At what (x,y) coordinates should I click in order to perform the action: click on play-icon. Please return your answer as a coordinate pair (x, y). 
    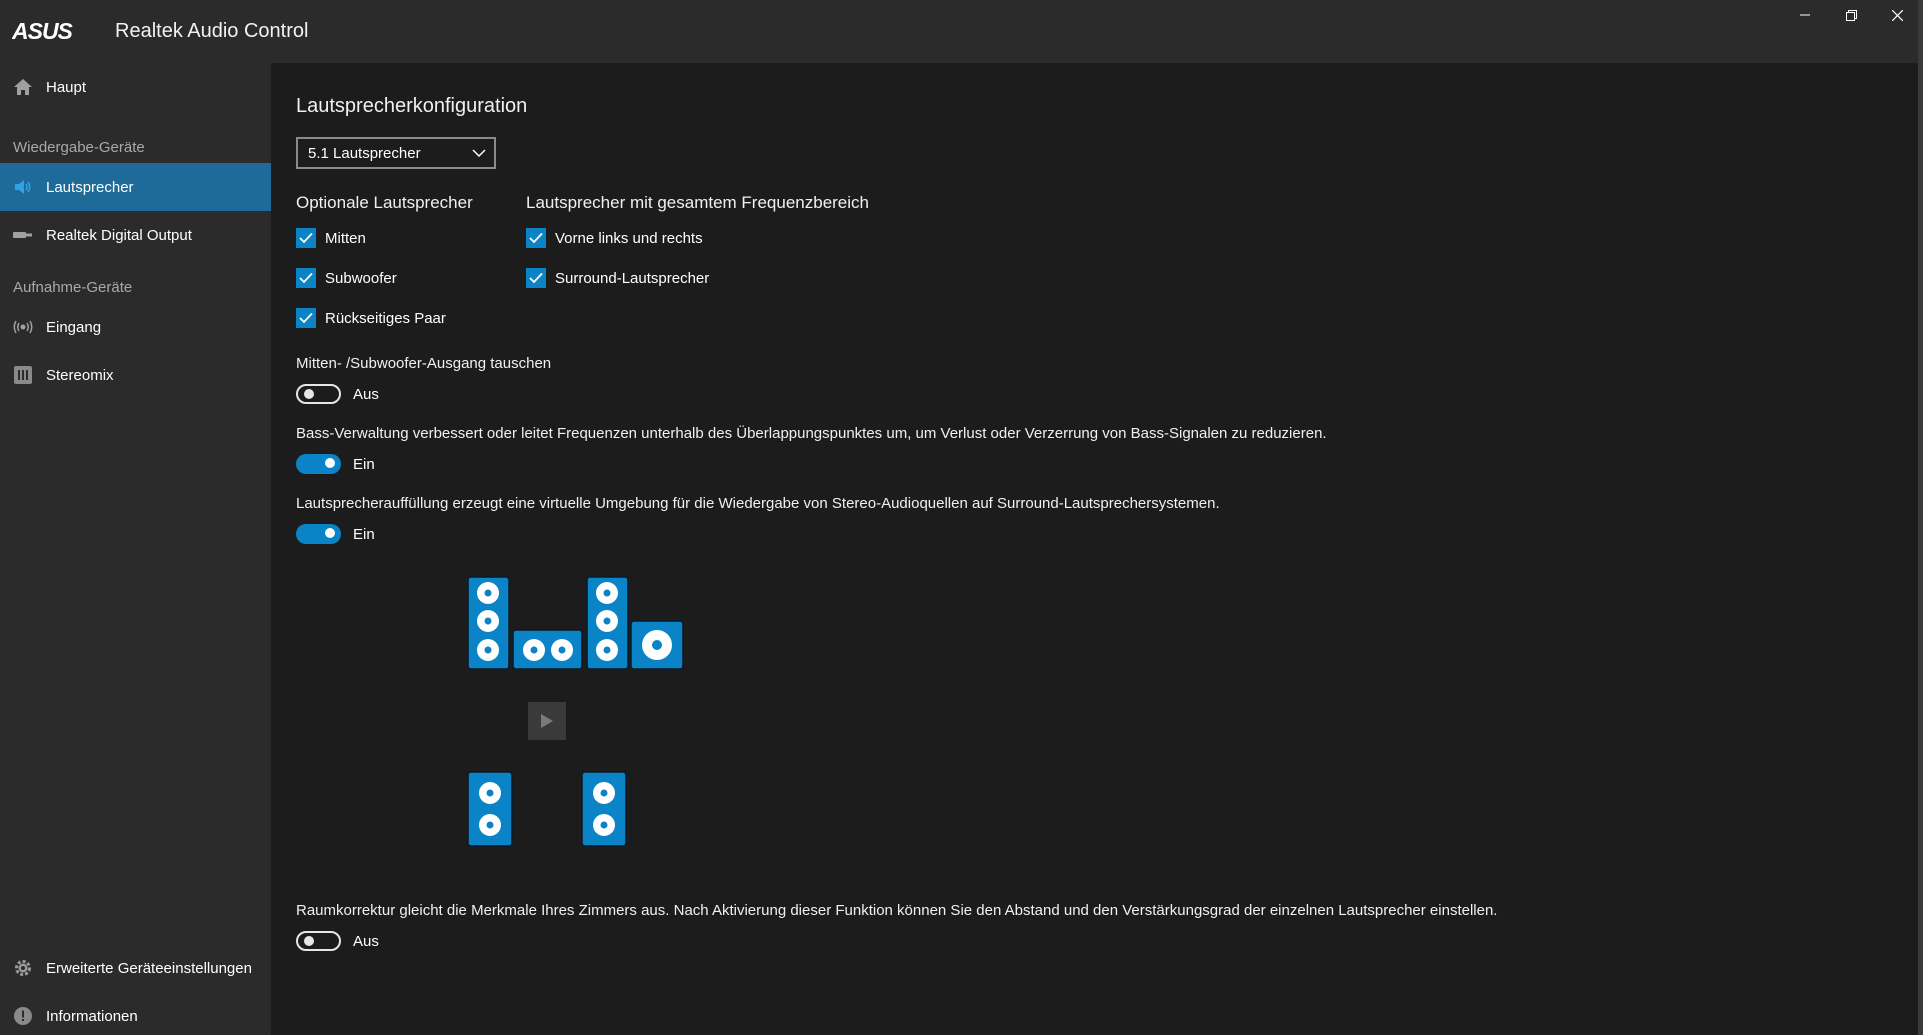
    Looking at the image, I should click on (547, 721).